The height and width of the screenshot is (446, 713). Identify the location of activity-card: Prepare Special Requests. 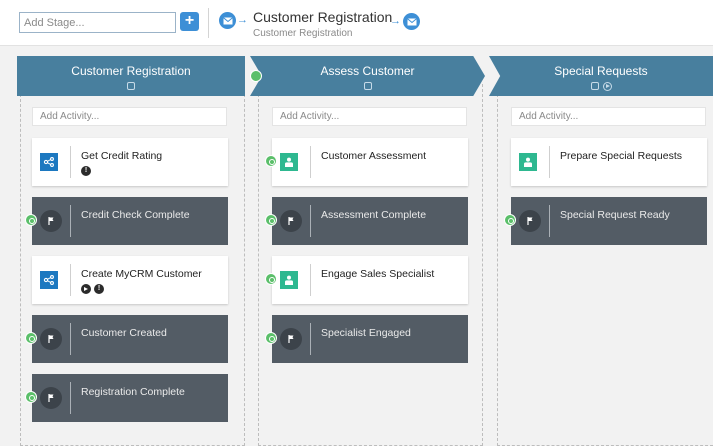
(609, 162).